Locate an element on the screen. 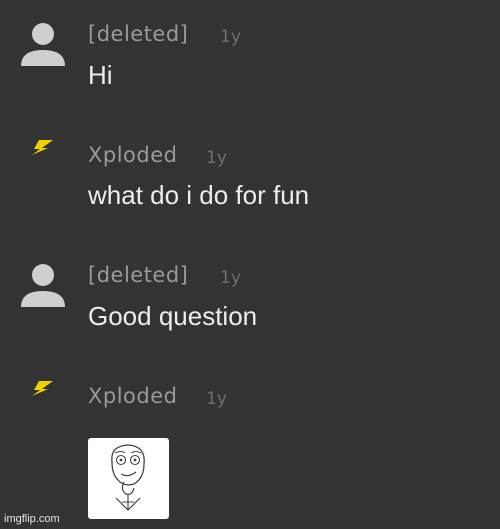  imgflip-watermark: imgflip.com is located at coordinates (32, 519).